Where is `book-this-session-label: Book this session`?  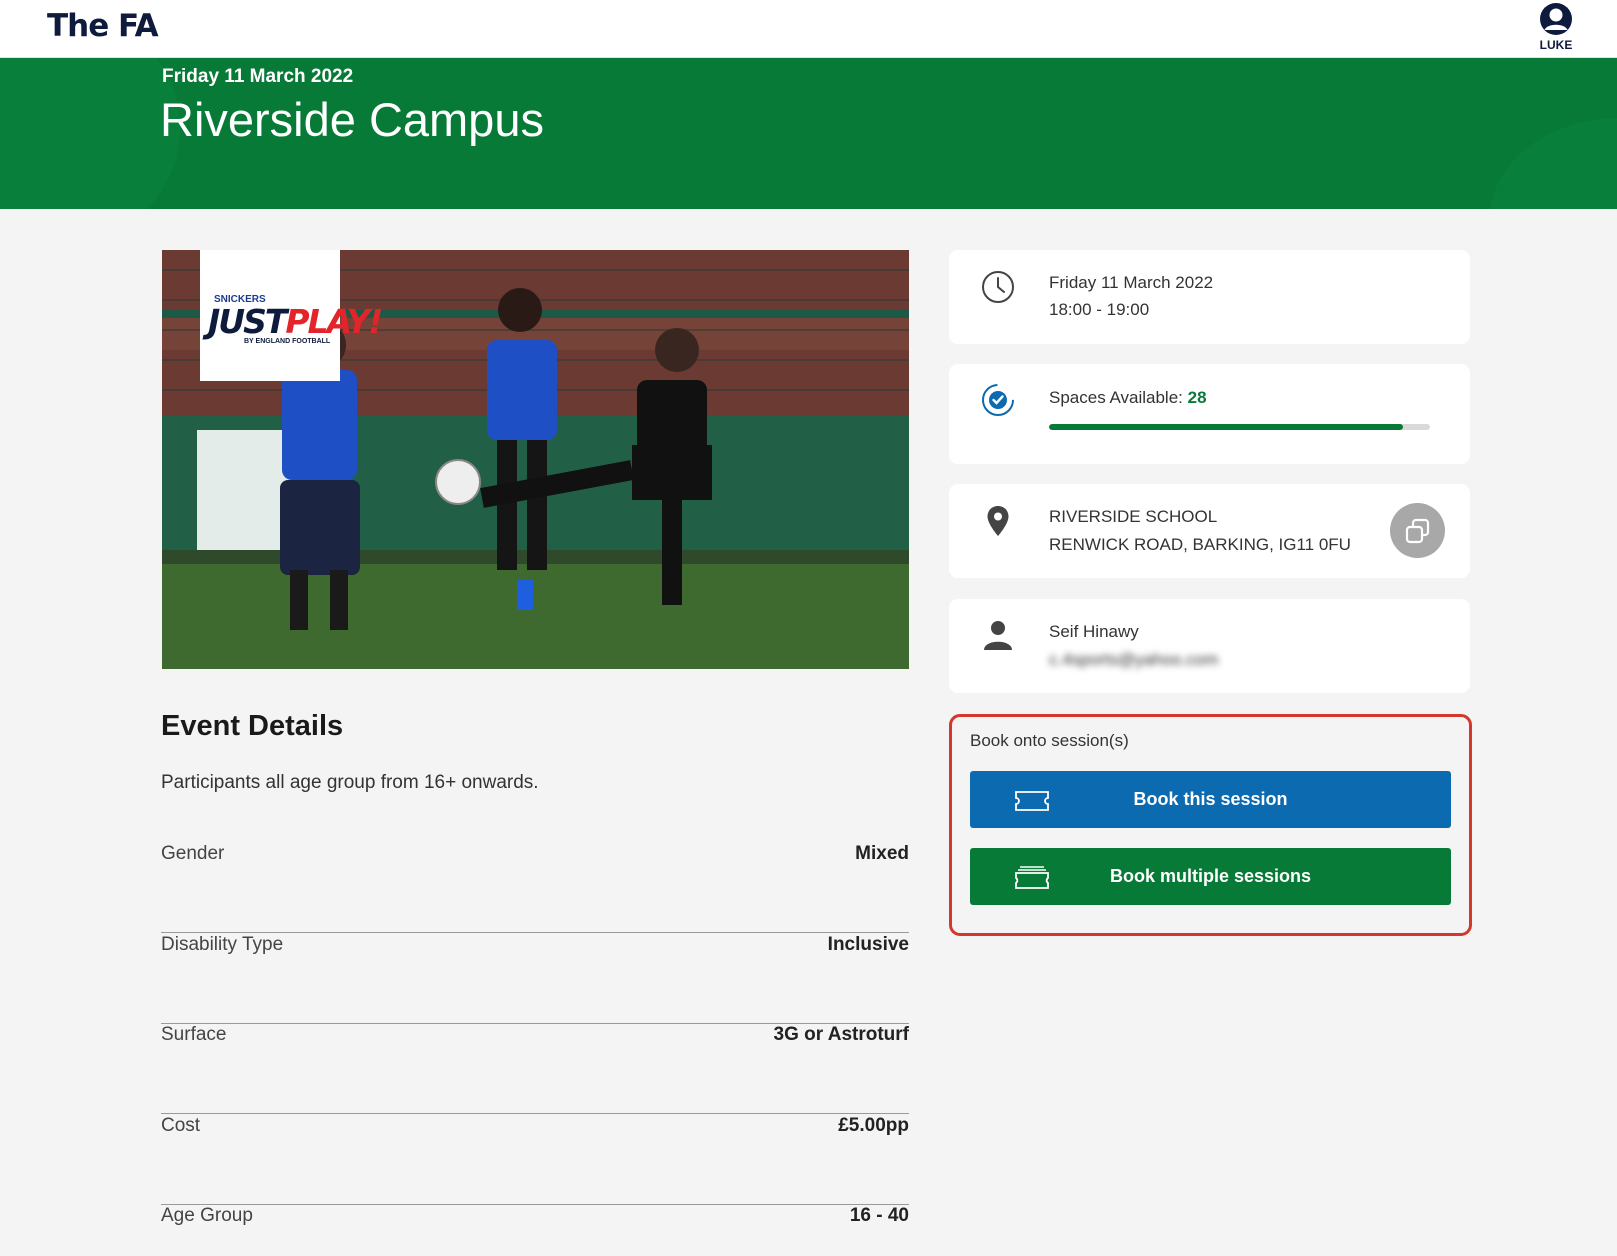
book-this-session-label: Book this session is located at coordinates (1210, 799).